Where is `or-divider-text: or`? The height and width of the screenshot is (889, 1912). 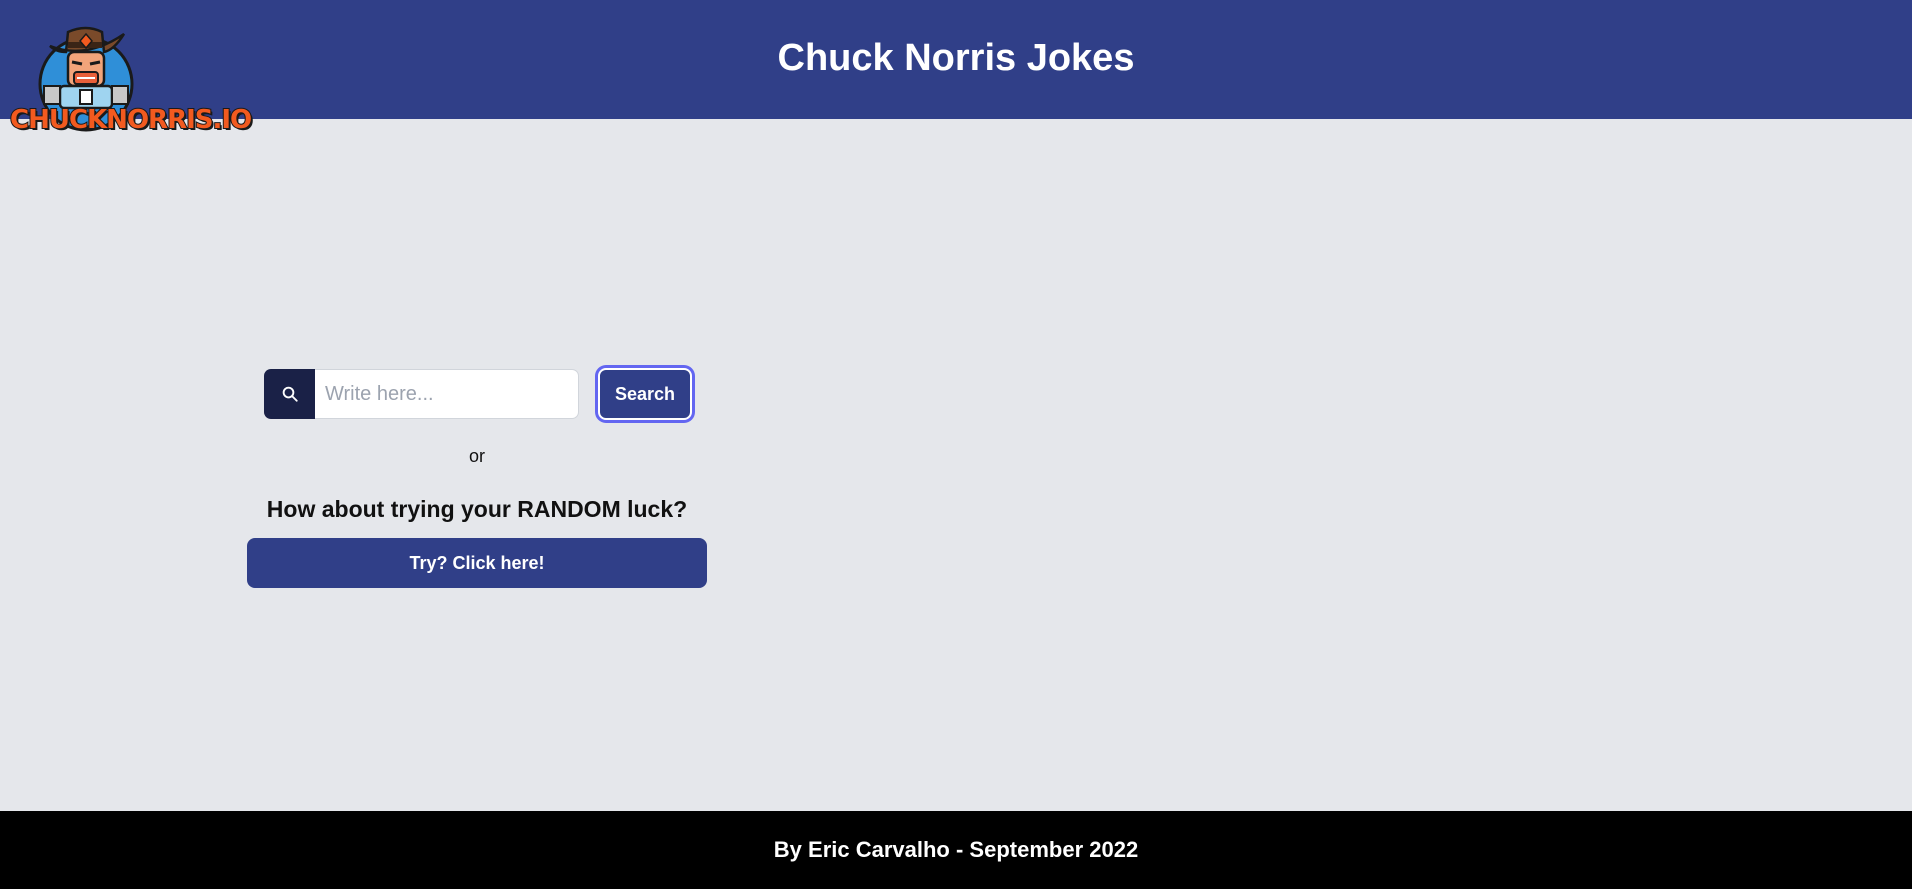
or-divider-text: or is located at coordinates (476, 456).